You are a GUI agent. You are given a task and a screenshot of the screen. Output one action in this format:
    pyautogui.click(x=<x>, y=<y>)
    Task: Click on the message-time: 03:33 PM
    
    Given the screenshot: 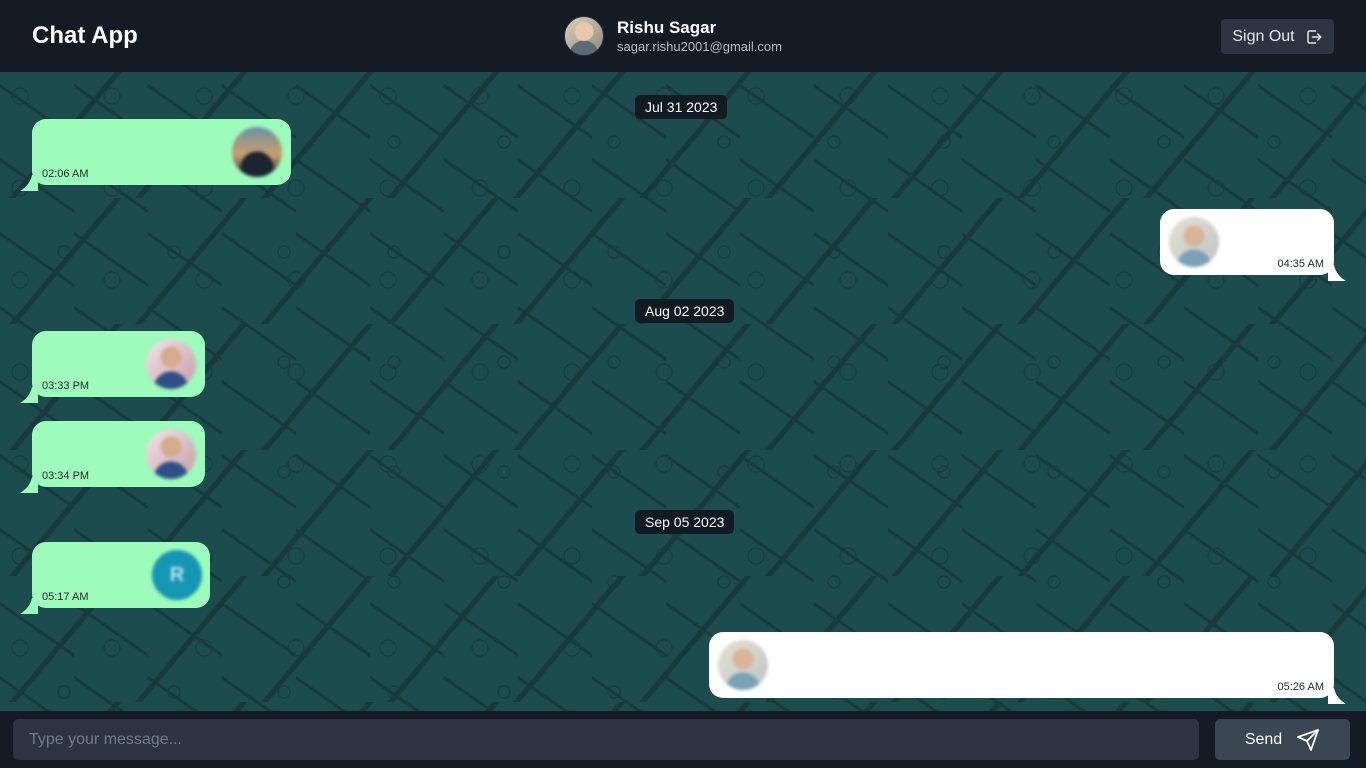 What is the action you would take?
    pyautogui.click(x=66, y=386)
    